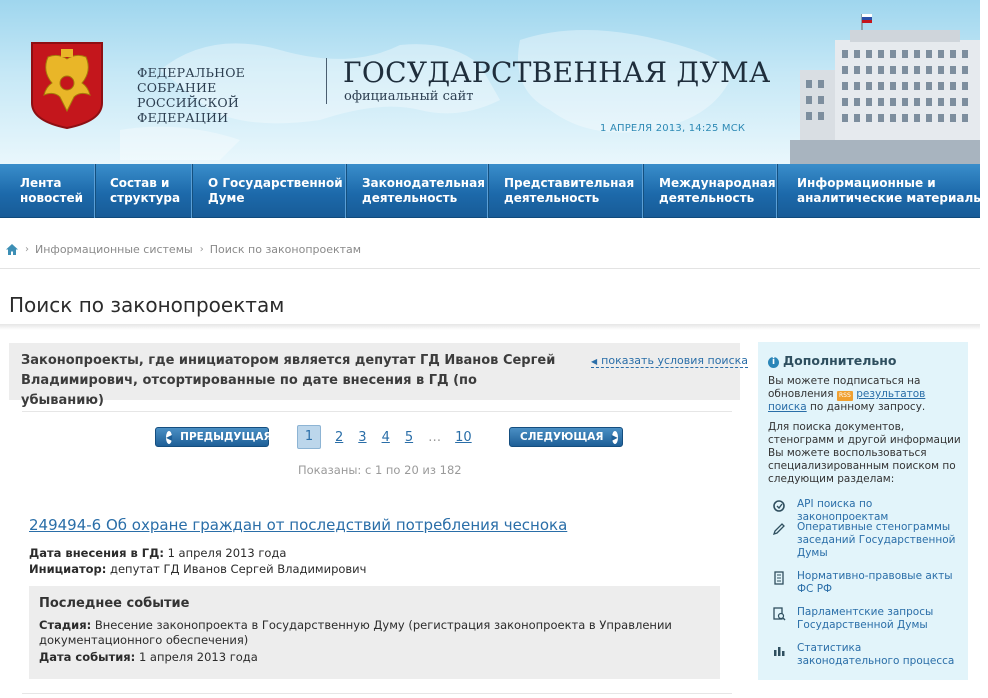  I want to click on show-conditions-link: ◀ показать условия поиска, so click(670, 361).